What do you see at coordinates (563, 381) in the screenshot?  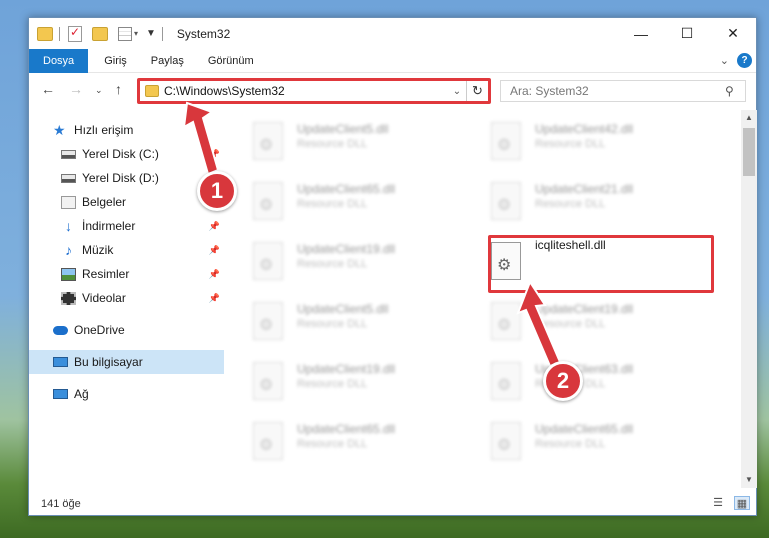 I see `step-badge-2: 2` at bounding box center [563, 381].